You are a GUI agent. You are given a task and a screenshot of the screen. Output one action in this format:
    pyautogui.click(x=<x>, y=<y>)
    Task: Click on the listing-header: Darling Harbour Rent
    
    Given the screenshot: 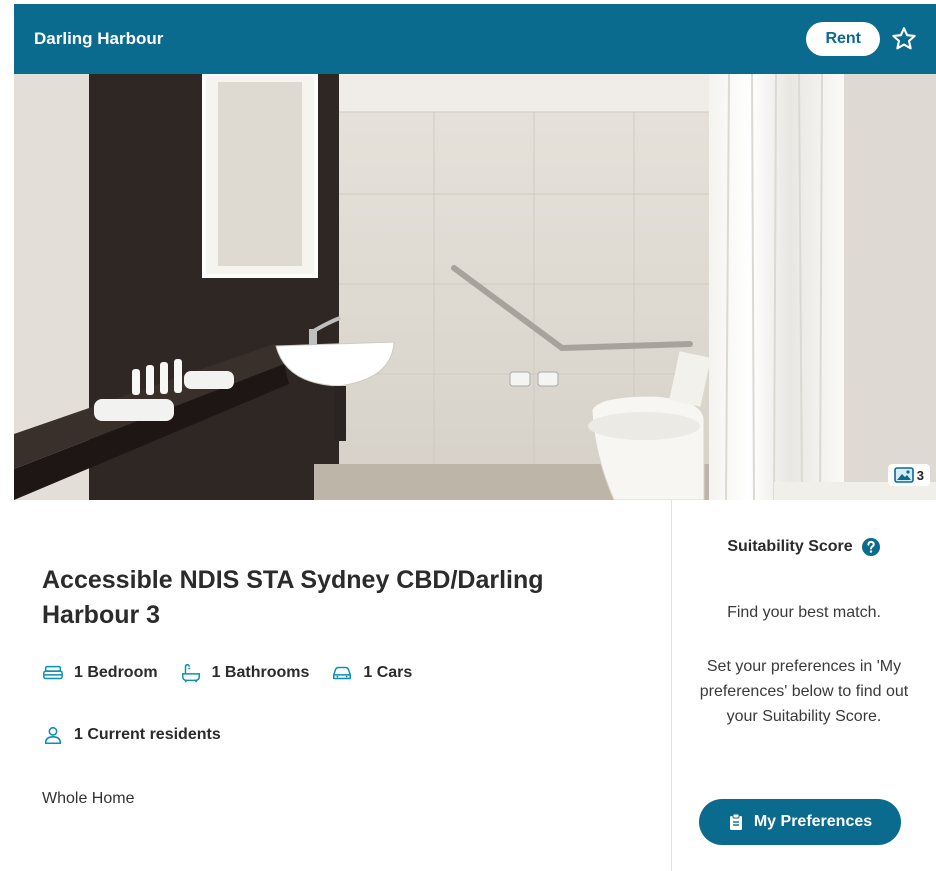 What is the action you would take?
    pyautogui.click(x=475, y=39)
    